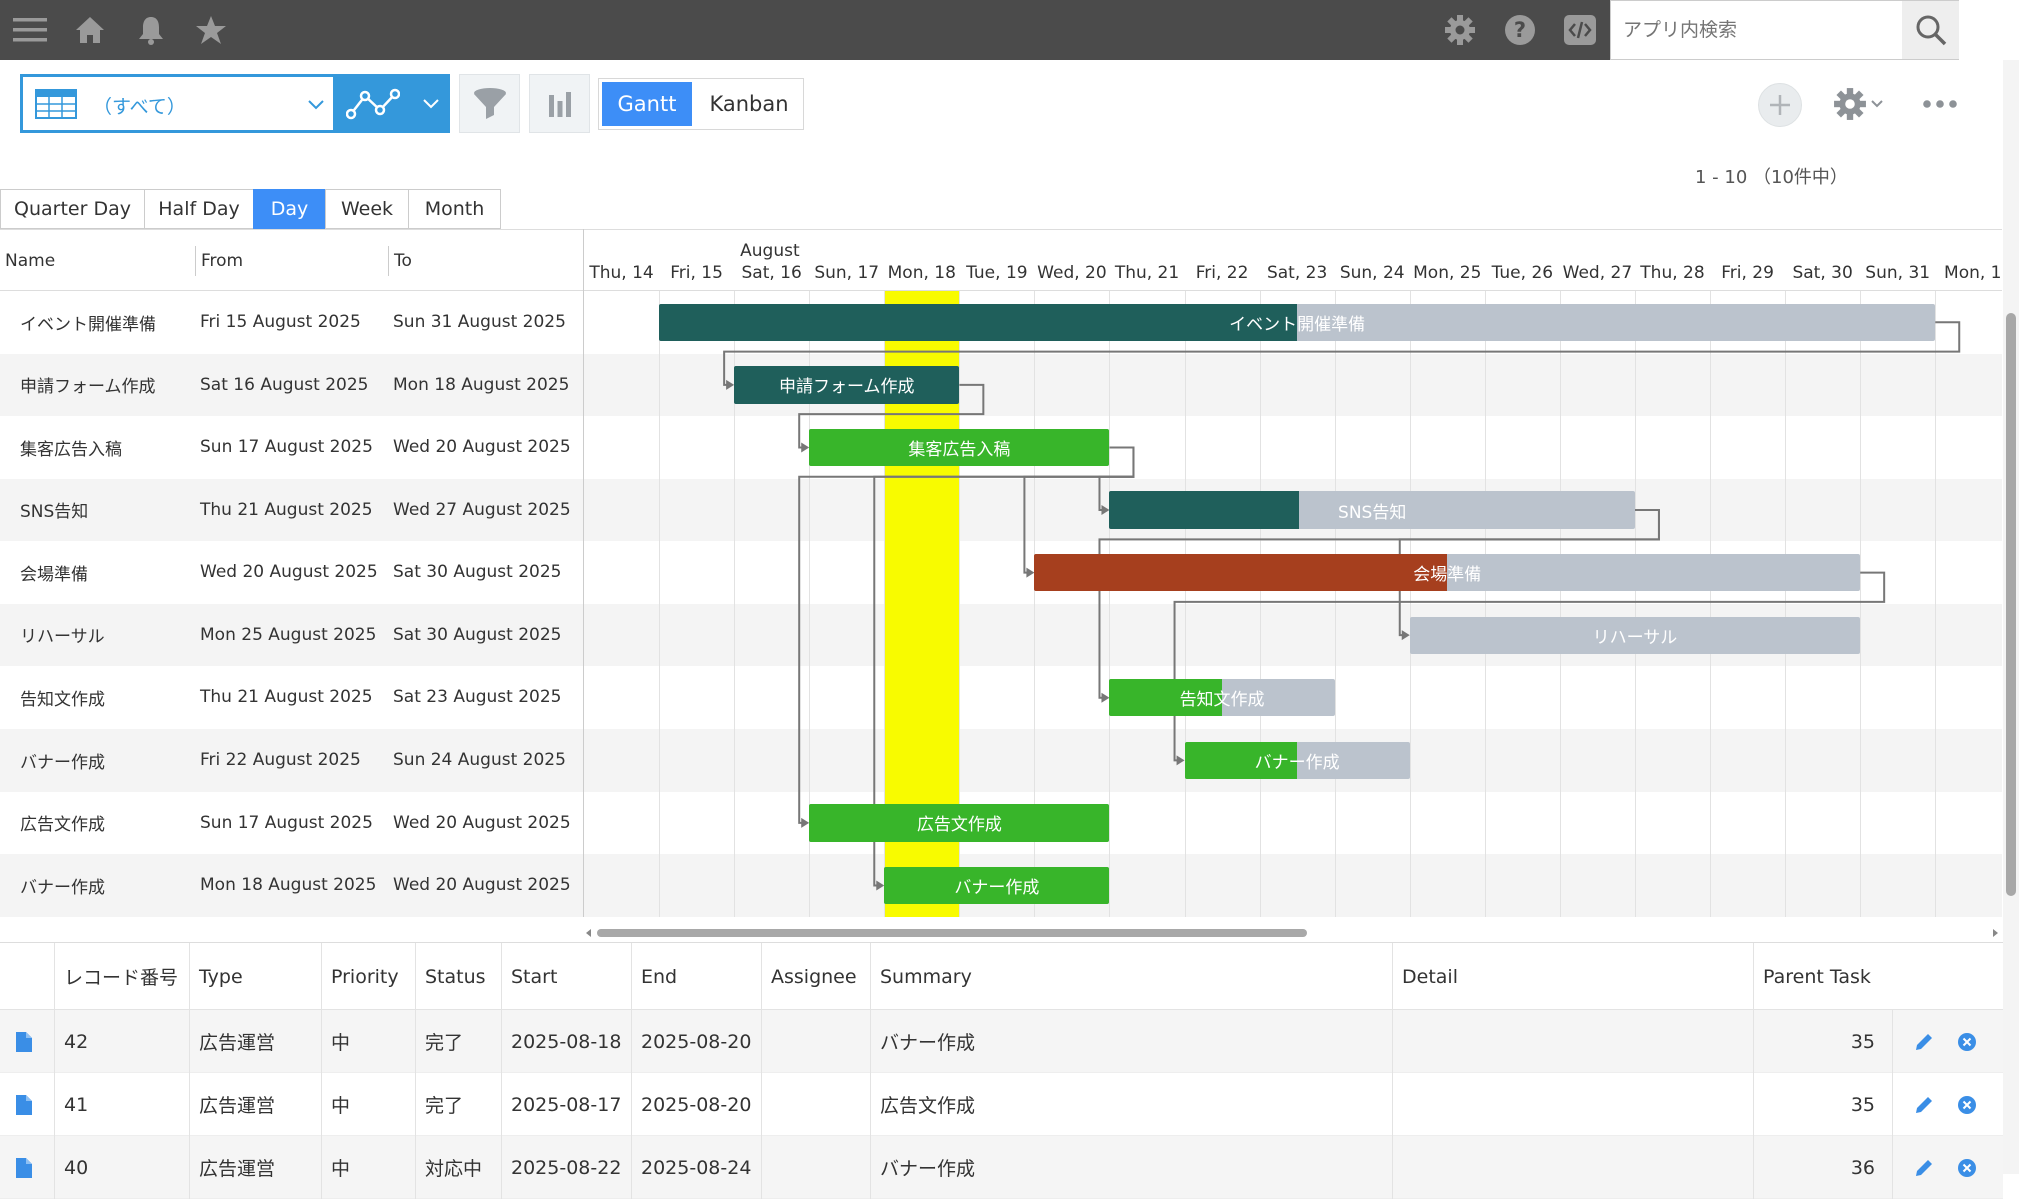 Image resolution: width=2019 pixels, height=1199 pixels. I want to click on task-from: Fri 22 August 2025, so click(280, 760).